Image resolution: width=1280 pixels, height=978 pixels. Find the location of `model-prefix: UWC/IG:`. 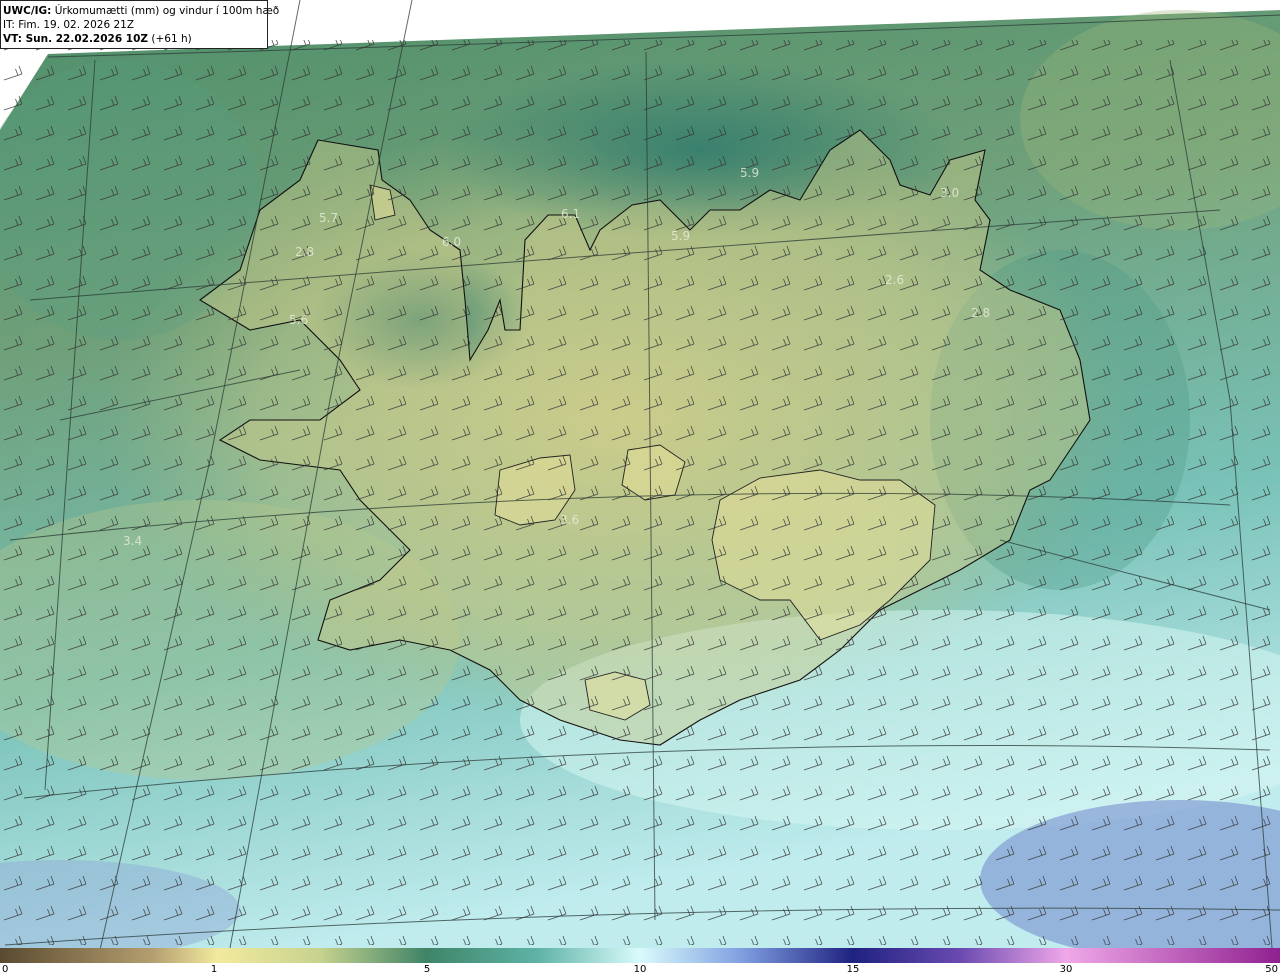

model-prefix: UWC/IG: is located at coordinates (27, 11).